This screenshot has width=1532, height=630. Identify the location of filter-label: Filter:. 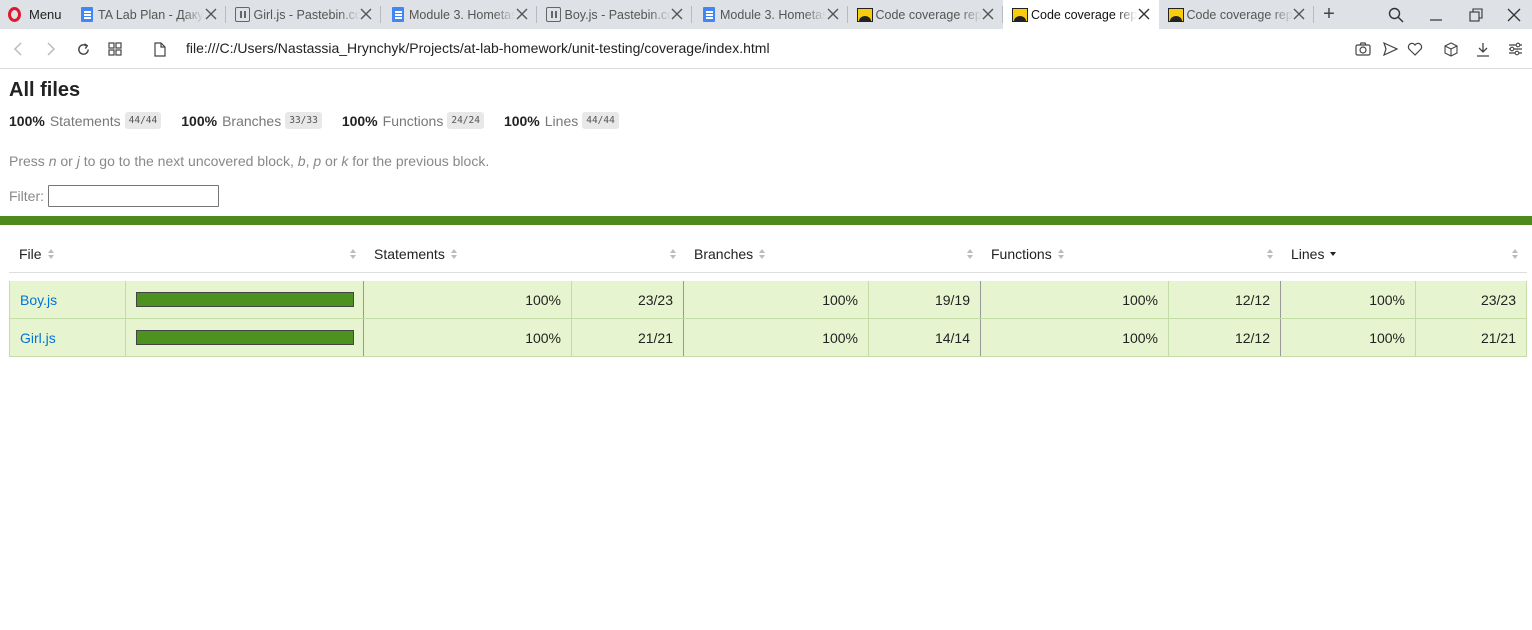
(26, 196).